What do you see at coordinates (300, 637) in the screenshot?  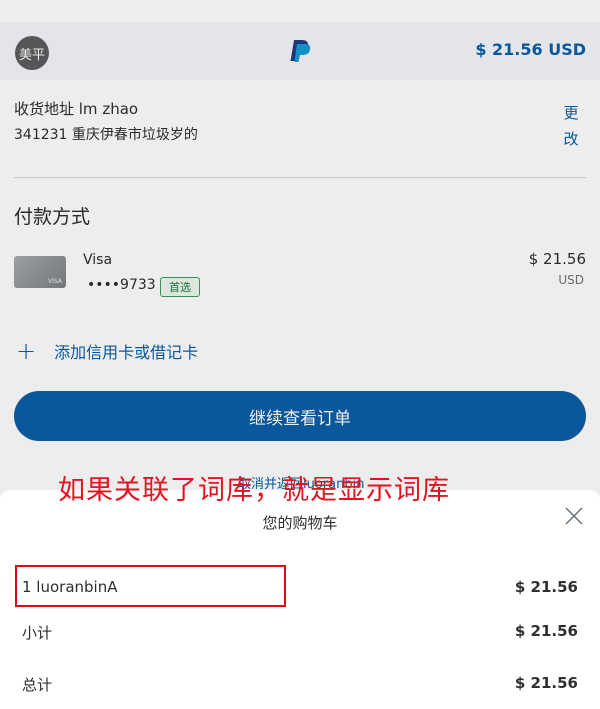 I see `subtotal-row: 小计 $ 21.56` at bounding box center [300, 637].